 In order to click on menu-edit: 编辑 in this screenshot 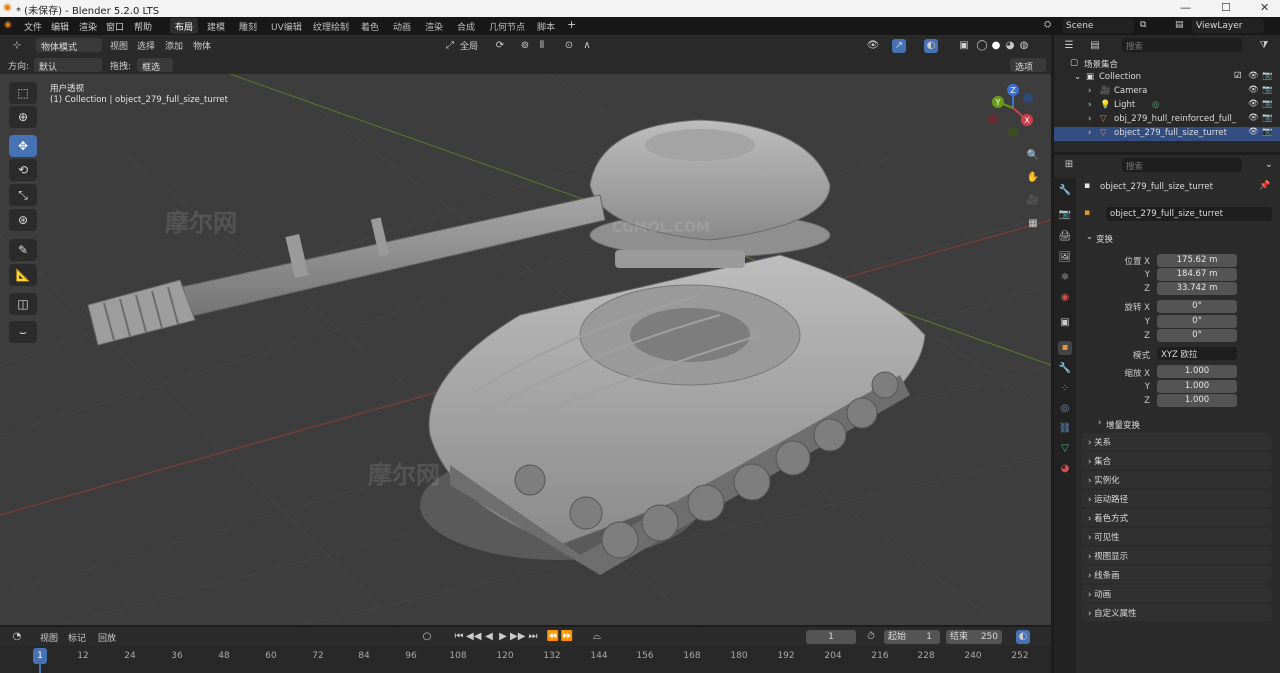, I will do `click(60, 26)`.